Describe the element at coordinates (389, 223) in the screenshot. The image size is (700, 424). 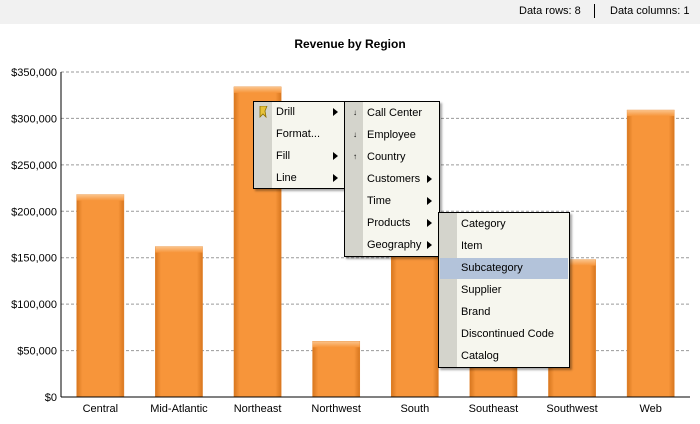
I see `menu-item-label: Products` at that location.